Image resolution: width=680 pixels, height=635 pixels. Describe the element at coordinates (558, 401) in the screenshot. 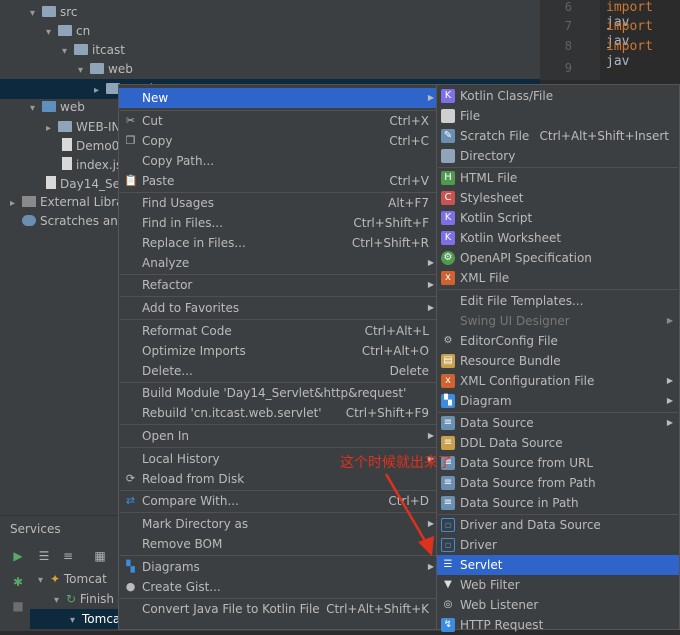

I see `submenu-item-diagram: ▚ Diagram ▶` at that location.